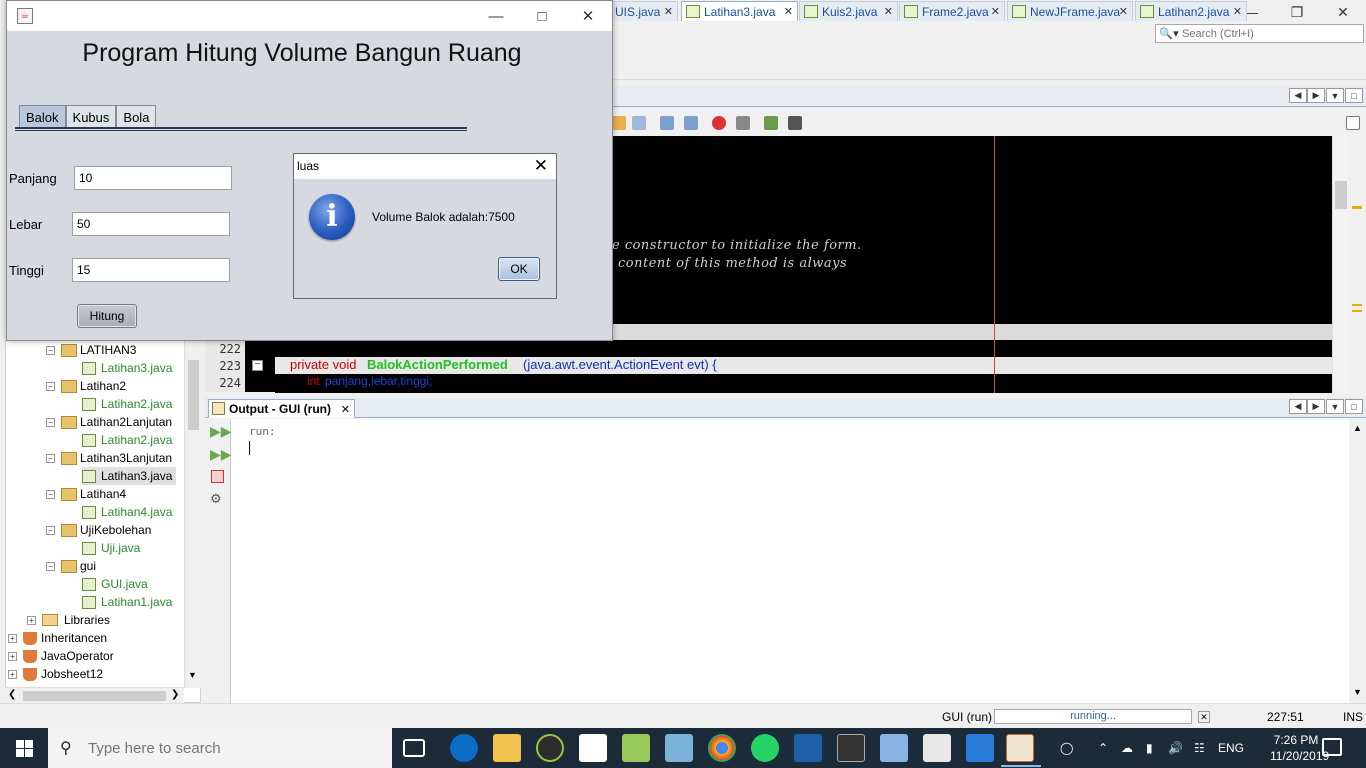  Describe the element at coordinates (153, 178) in the screenshot. I see `panjang-input` at that location.